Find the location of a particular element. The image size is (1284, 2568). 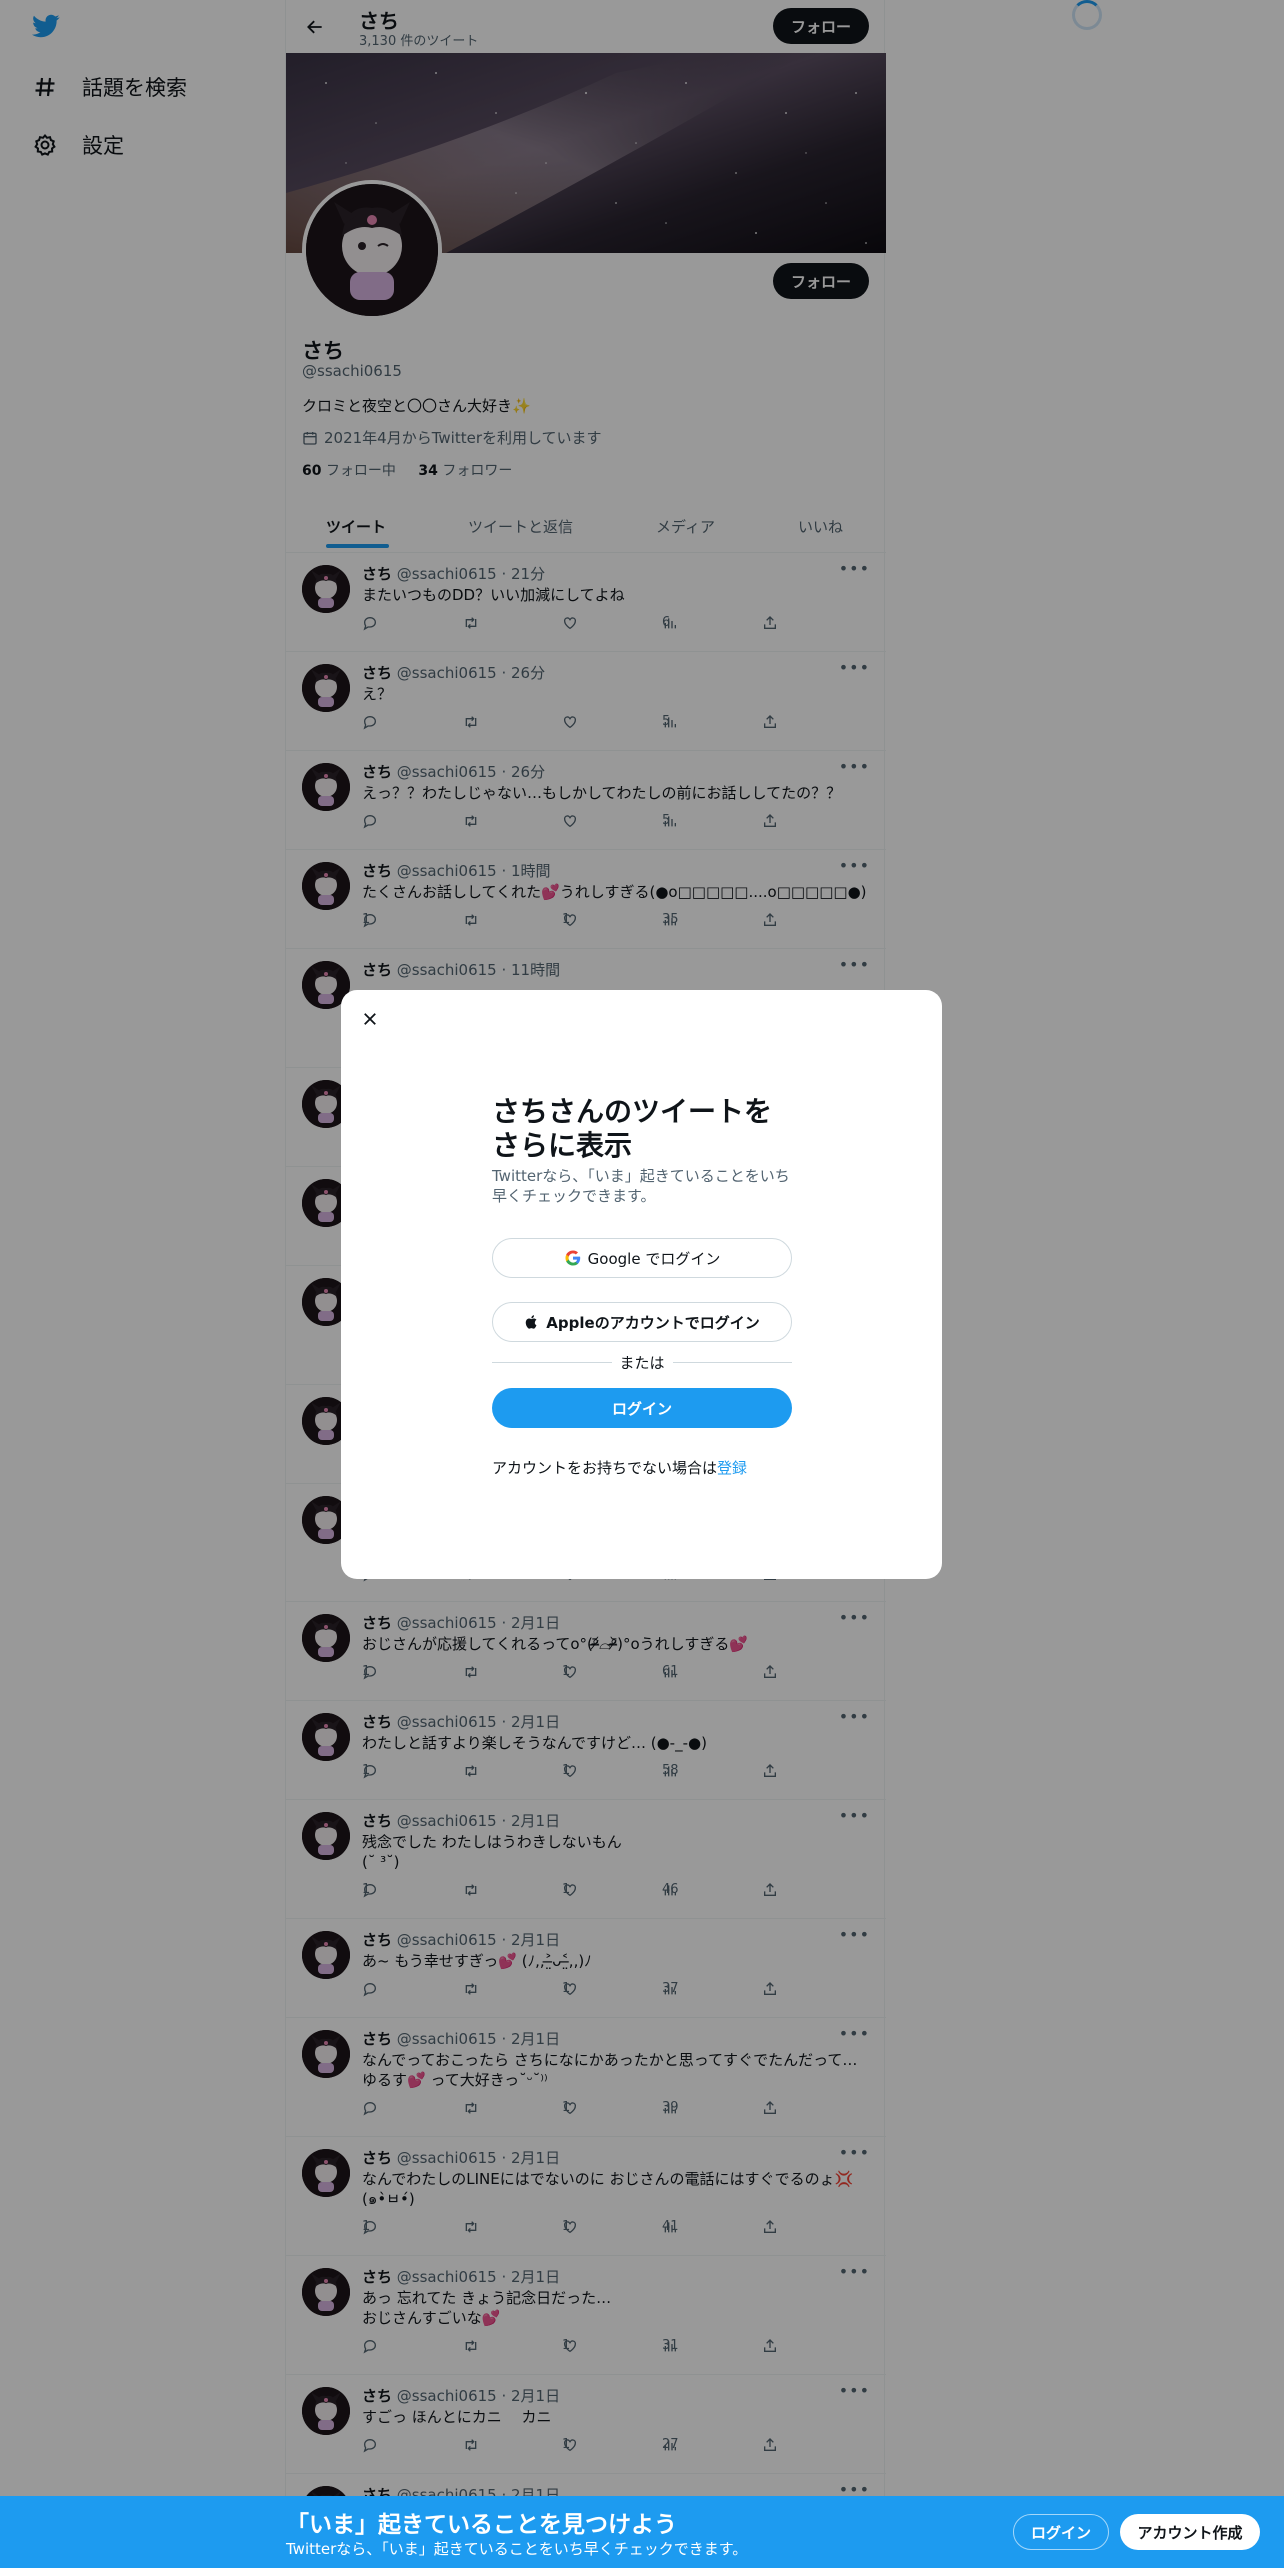

modal-subtitle: Twitterなら、「いま」起きていることをいち早くチェックできます。 is located at coordinates (641, 1186).